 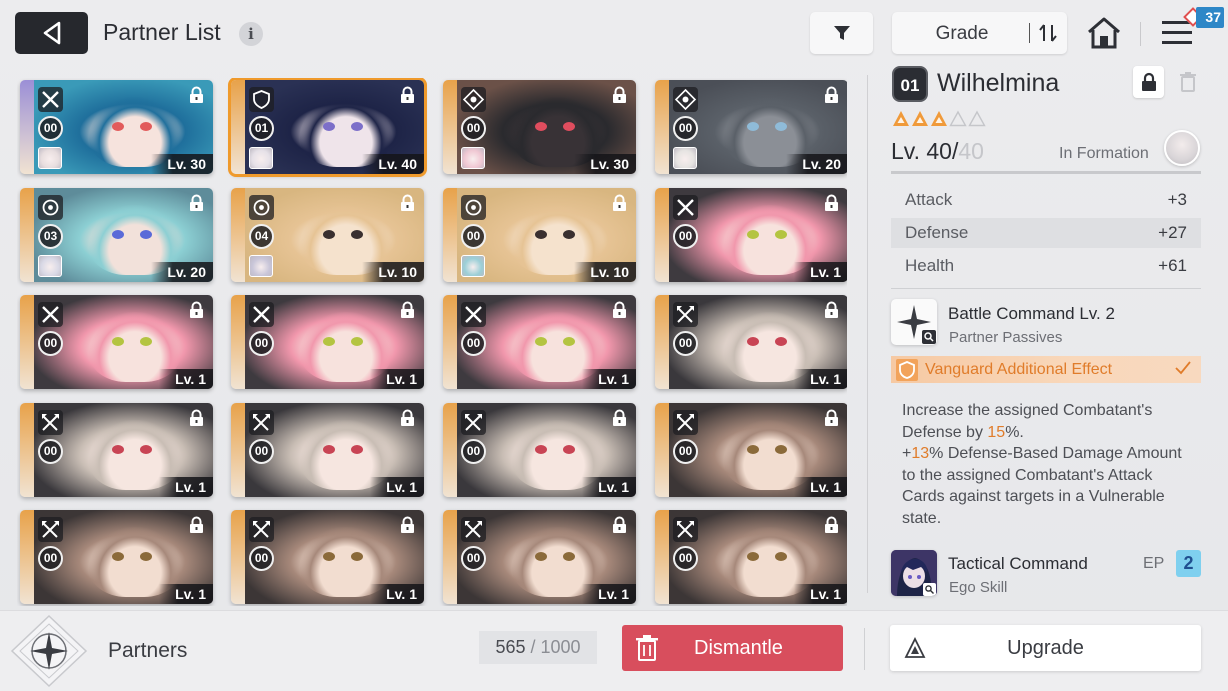 I want to click on vanguard-effect-bar: Vanguard Additional Effect, so click(x=1046, y=369).